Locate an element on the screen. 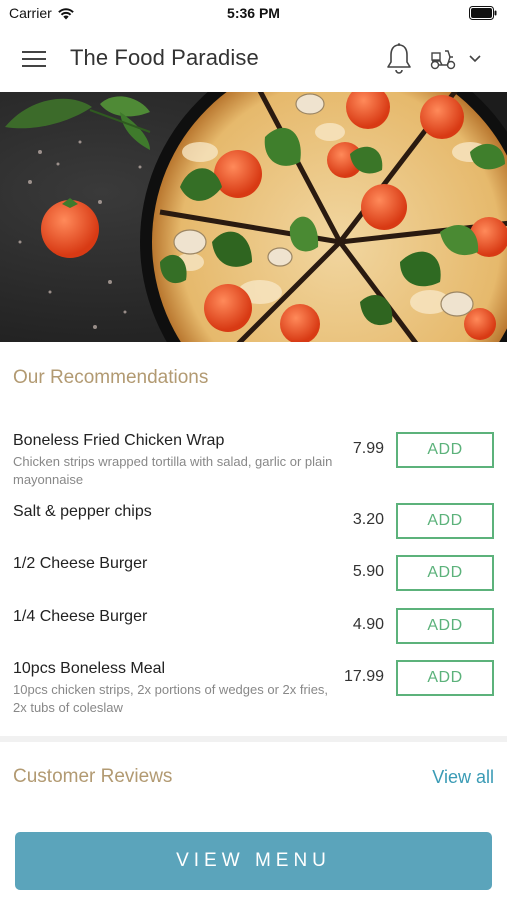 This screenshot has width=507, height=900. scooter-icon is located at coordinates (443, 60).